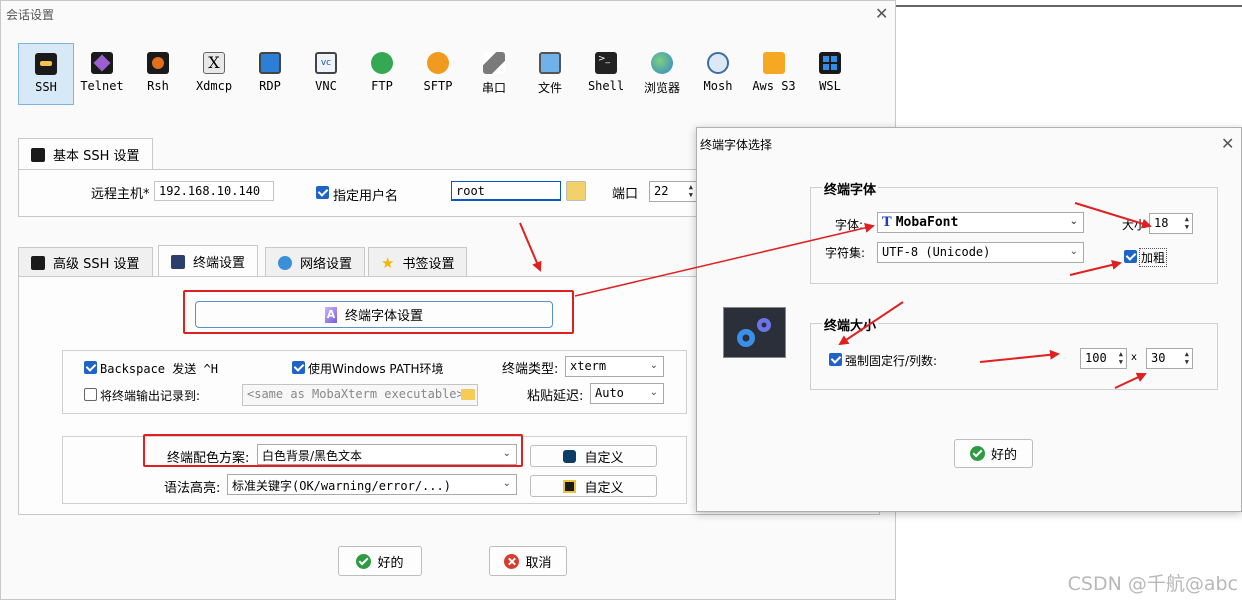 The image size is (1242, 602). What do you see at coordinates (673, 191) in the screenshot?
I see `port-input: 22 ▲ ▼` at bounding box center [673, 191].